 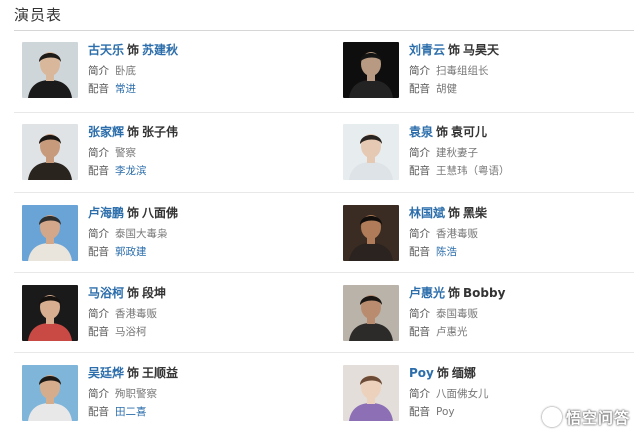 What do you see at coordinates (446, 252) in the screenshot?
I see `voice-actor: 陈浩` at bounding box center [446, 252].